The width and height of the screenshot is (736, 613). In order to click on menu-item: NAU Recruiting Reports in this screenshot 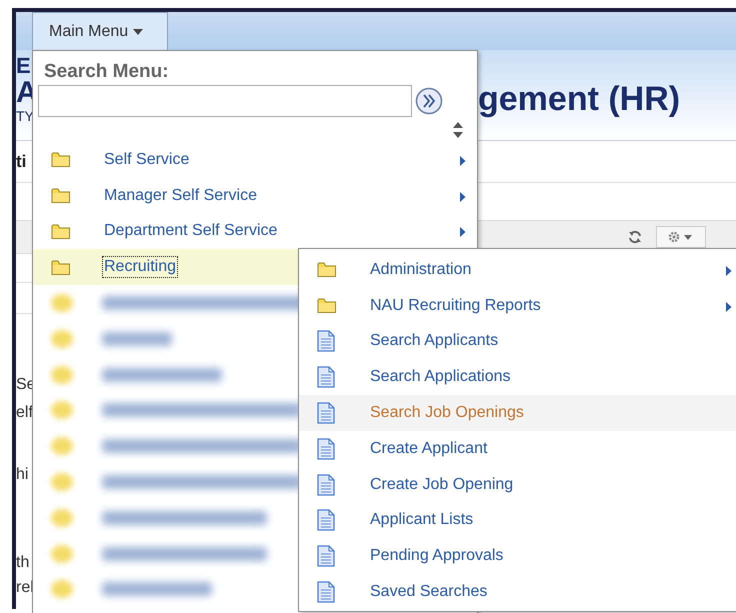, I will do `click(455, 305)`.